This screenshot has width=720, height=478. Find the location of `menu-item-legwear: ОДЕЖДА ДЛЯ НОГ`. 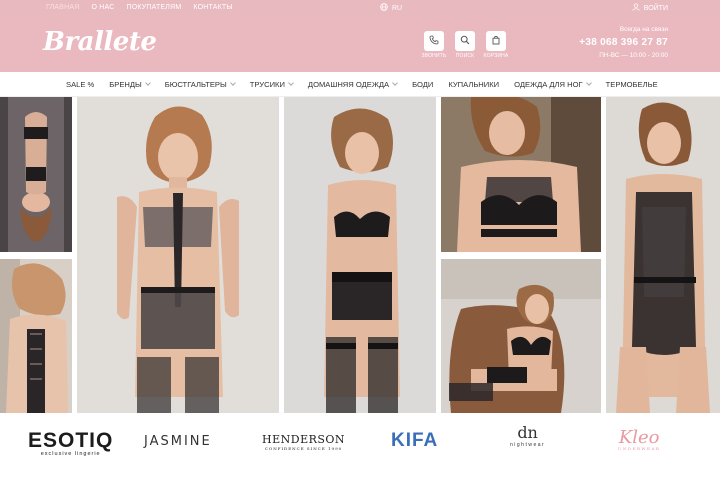

menu-item-legwear: ОДЕЖДА ДЛЯ НОГ is located at coordinates (553, 84).